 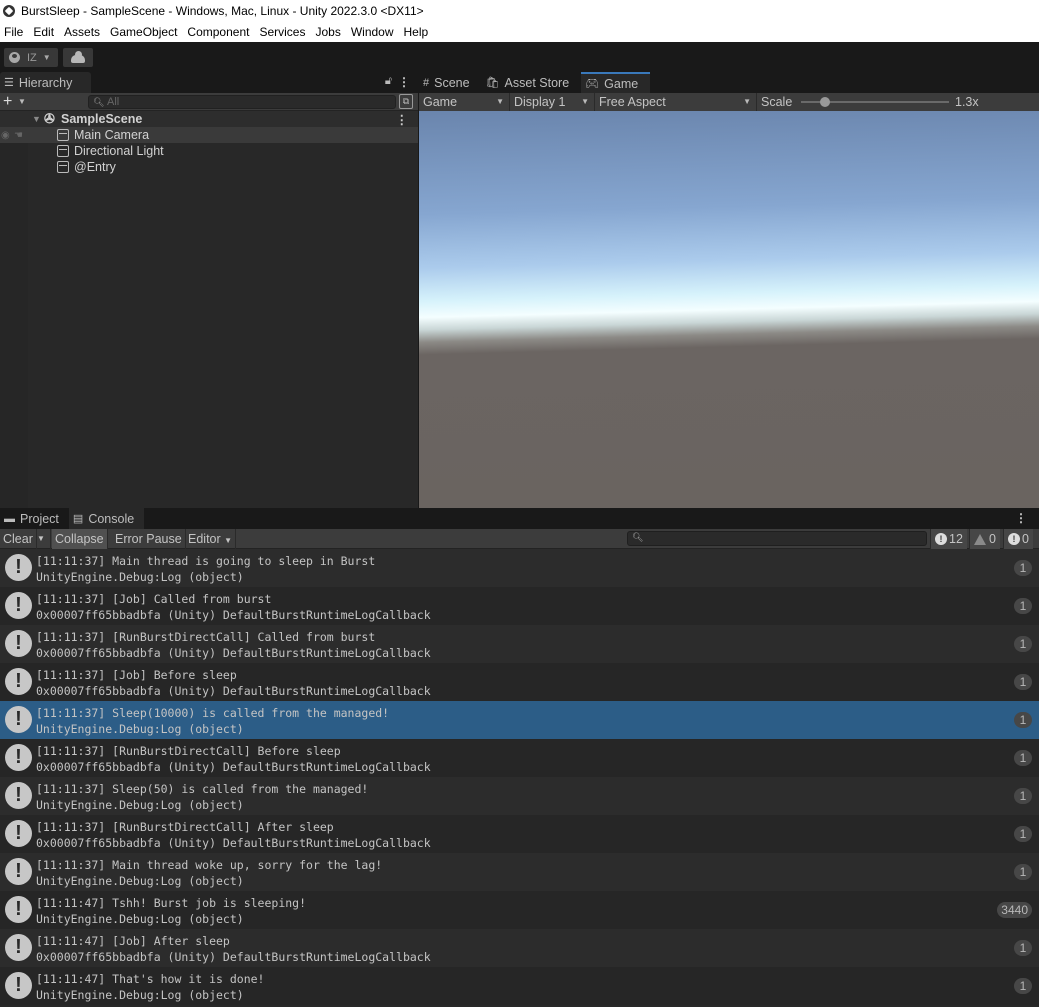 I want to click on eye-icon: ◉, so click(x=5, y=135).